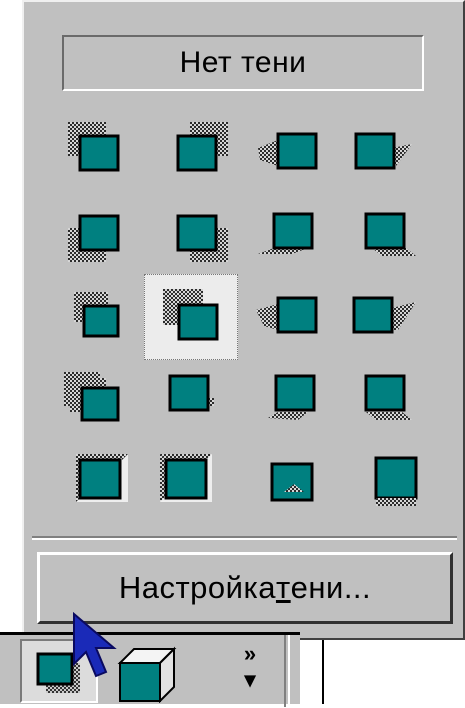  Describe the element at coordinates (95, 645) in the screenshot. I see `mouse-pointer-icon` at that location.